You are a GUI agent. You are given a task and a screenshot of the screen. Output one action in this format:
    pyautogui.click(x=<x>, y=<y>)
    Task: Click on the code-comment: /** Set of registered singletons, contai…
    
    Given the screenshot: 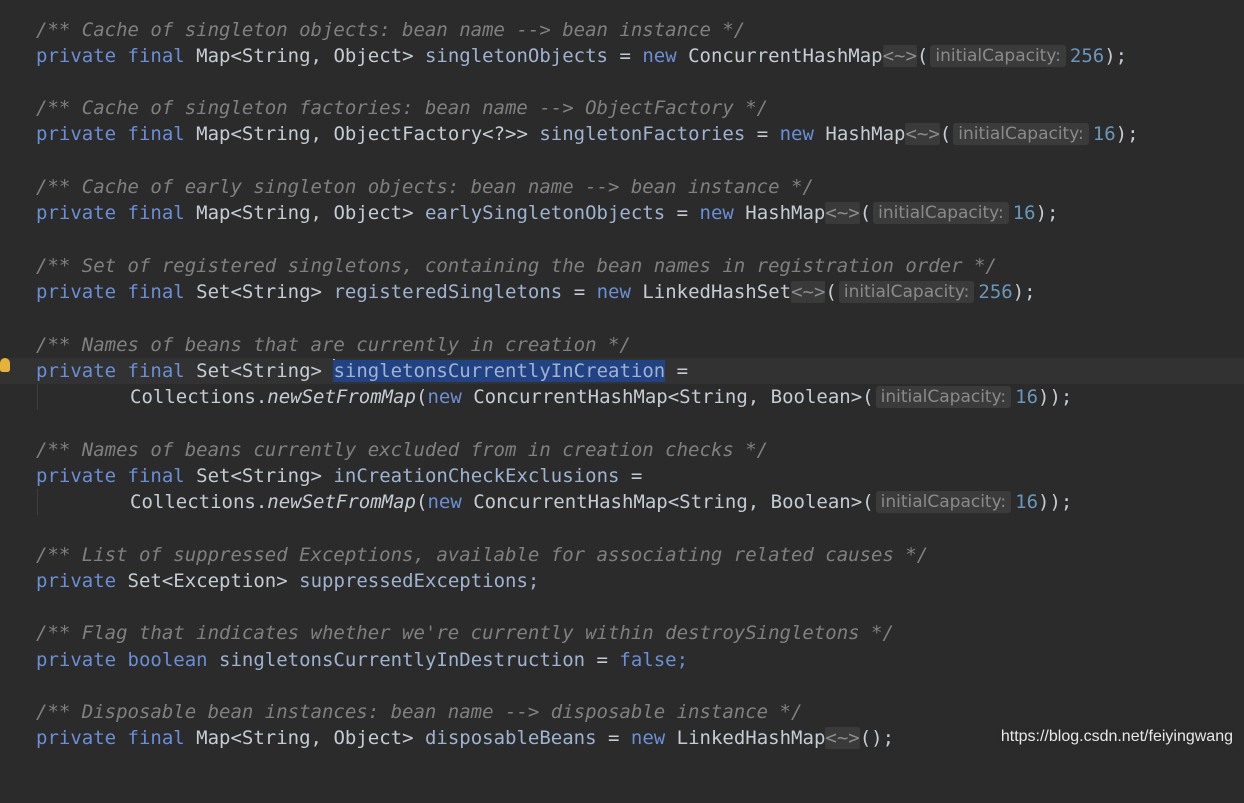 What is the action you would take?
    pyautogui.click(x=516, y=266)
    